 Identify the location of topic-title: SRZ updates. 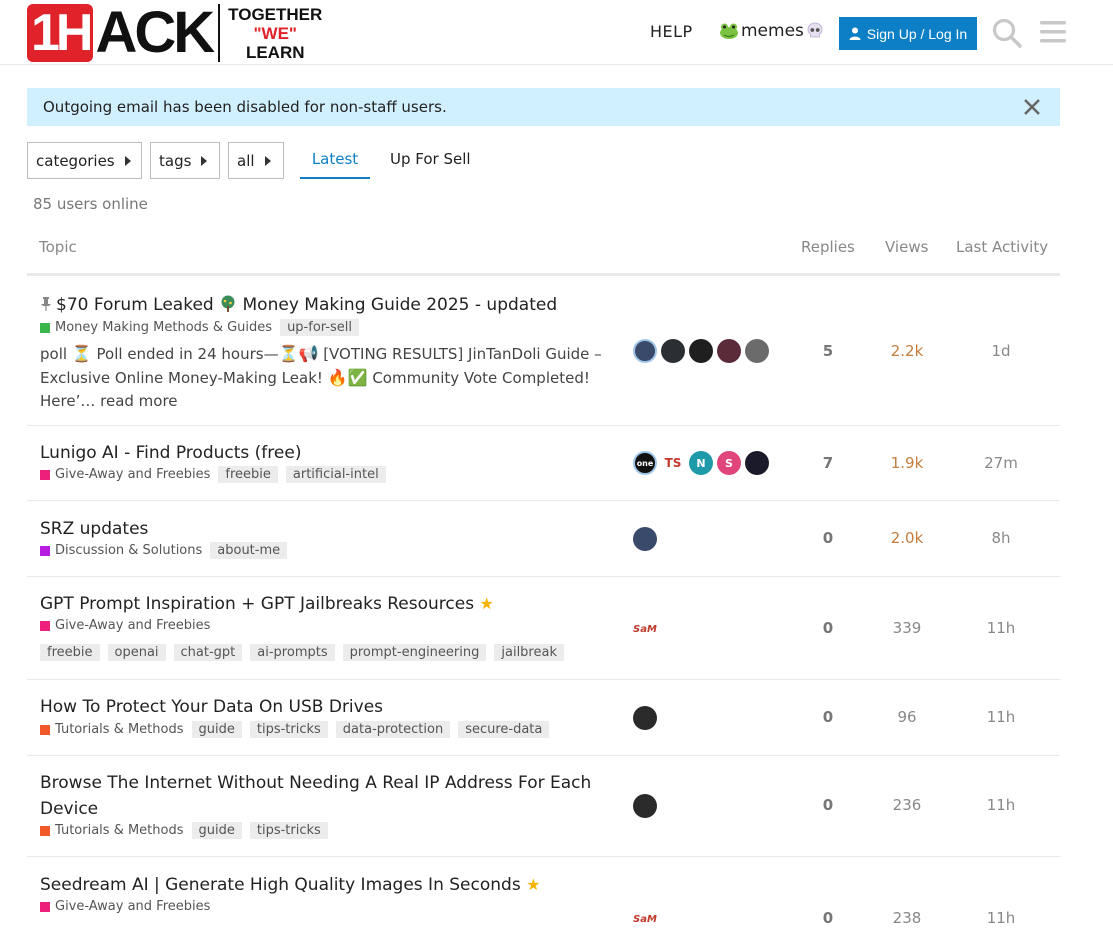
(94, 529).